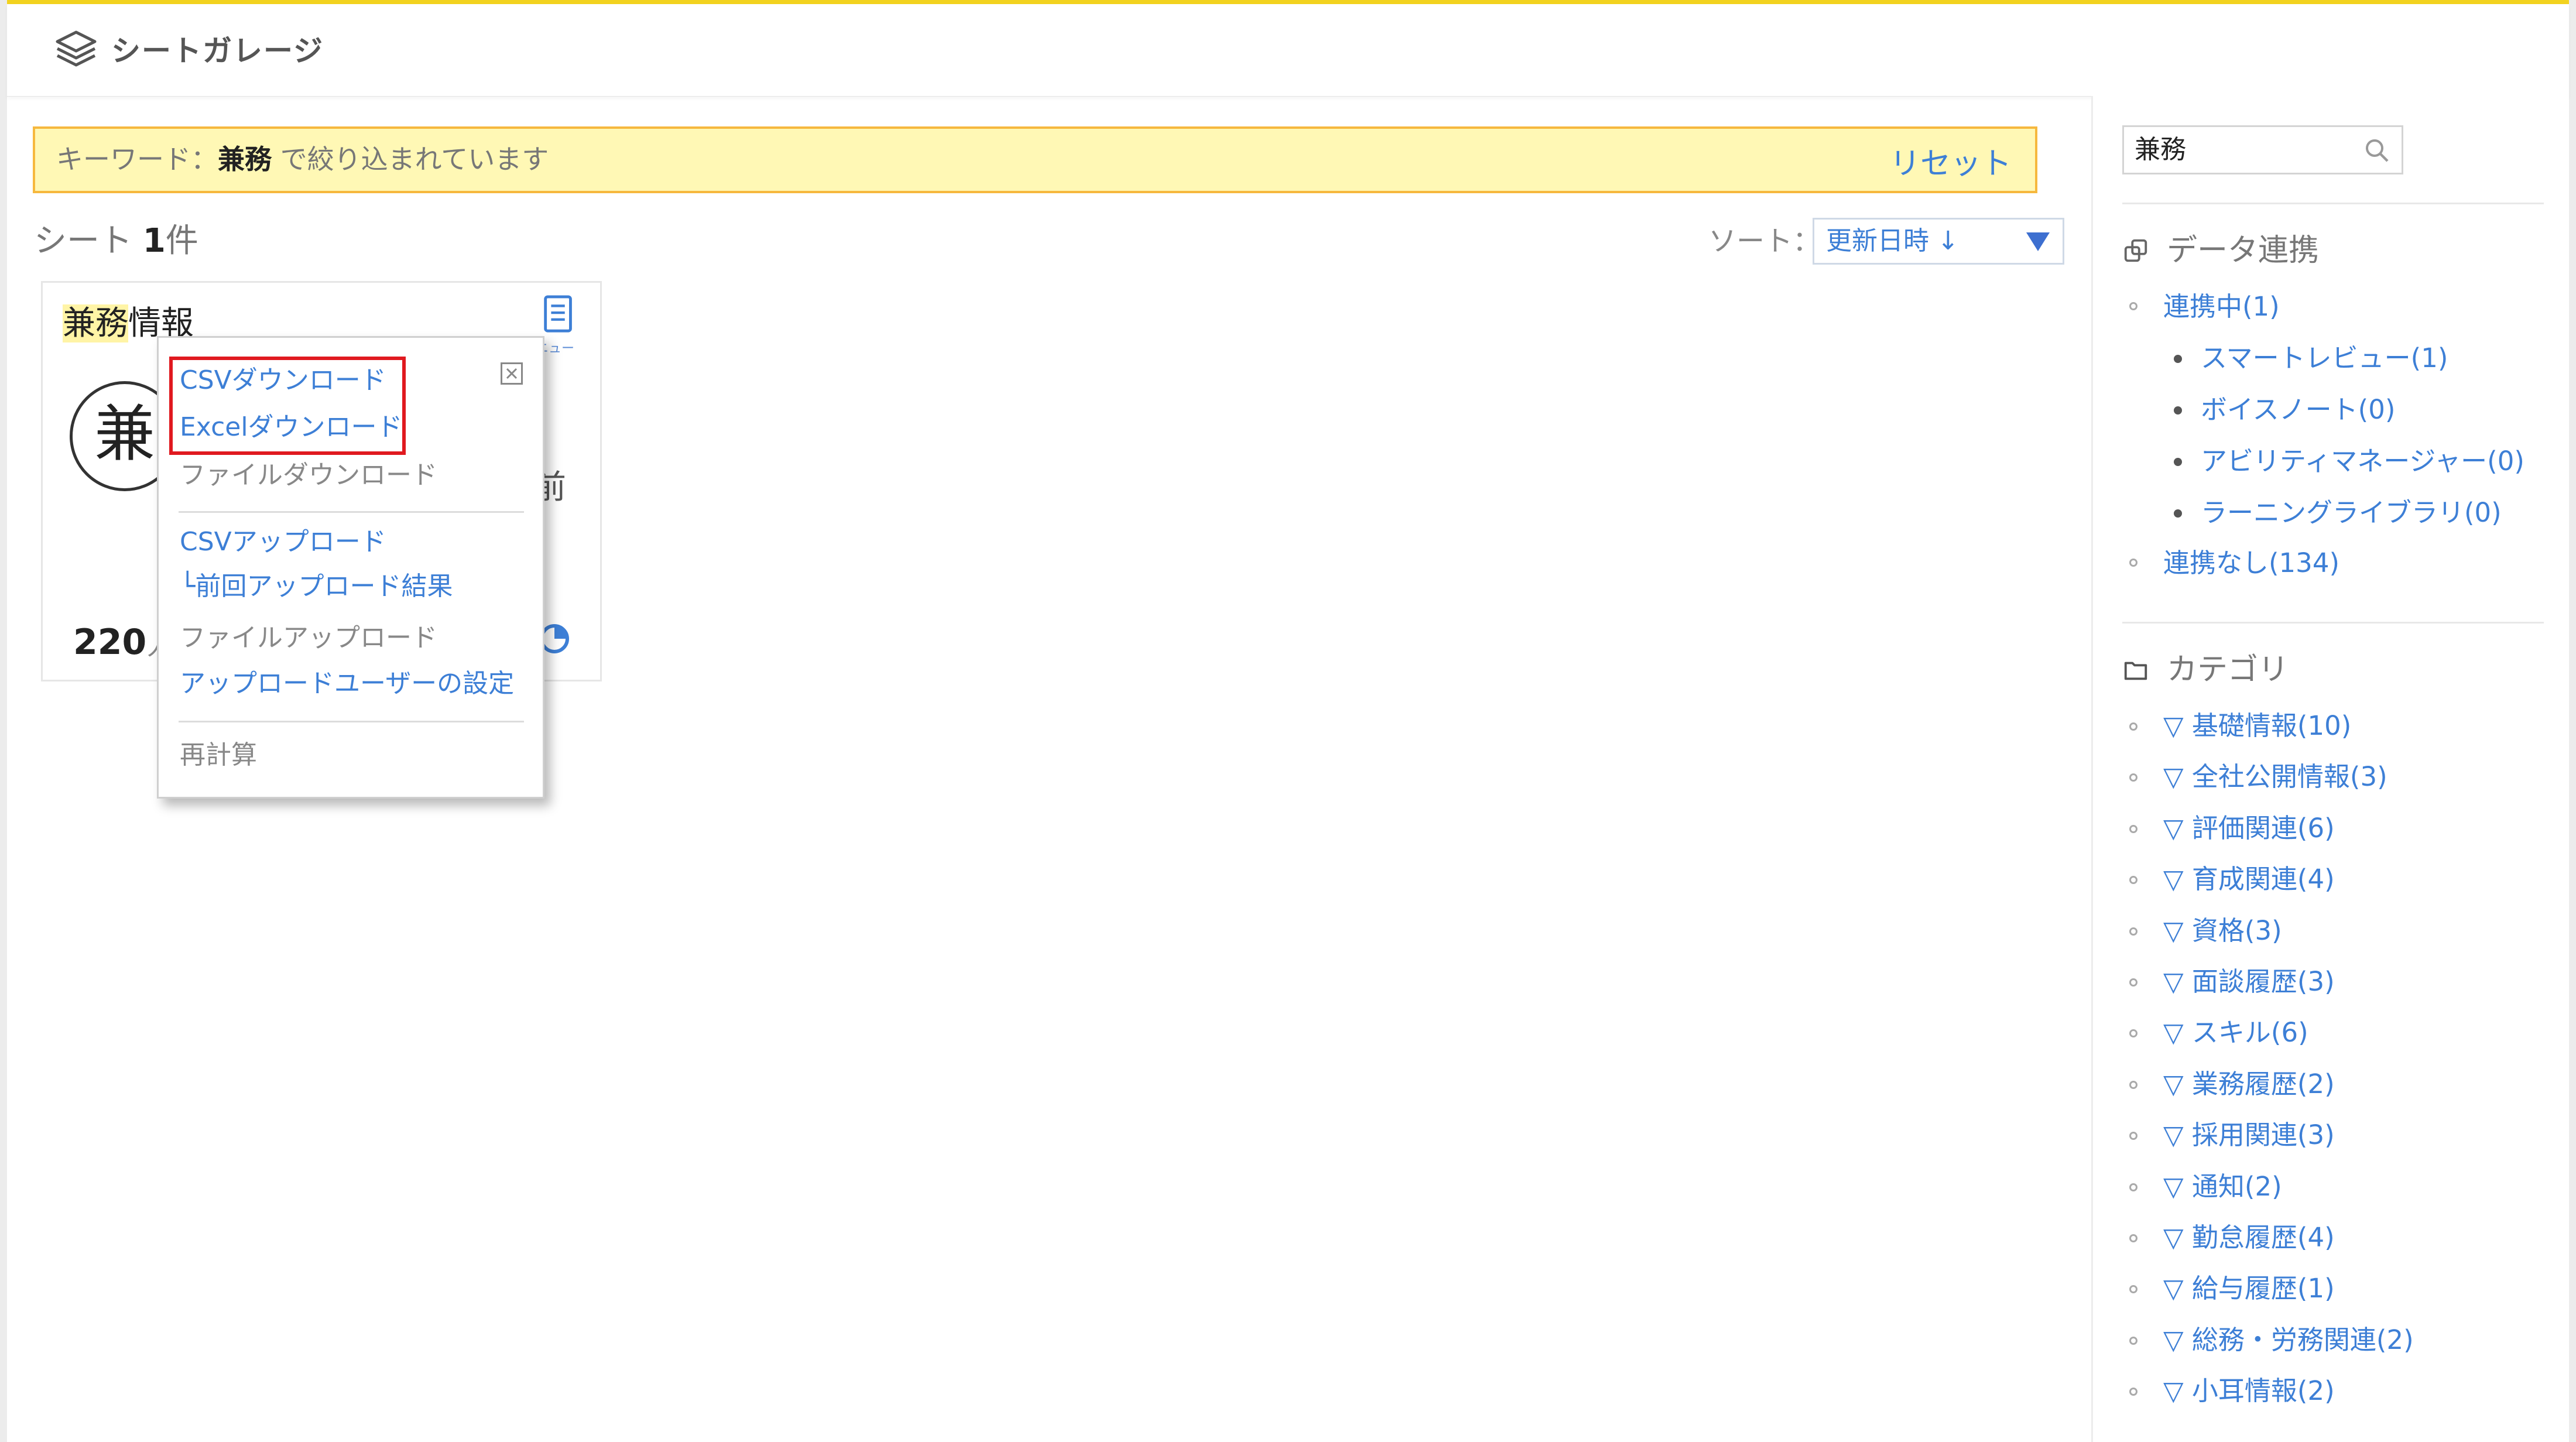  Describe the element at coordinates (2262, 149) in the screenshot. I see `search-input: 兼務` at that location.